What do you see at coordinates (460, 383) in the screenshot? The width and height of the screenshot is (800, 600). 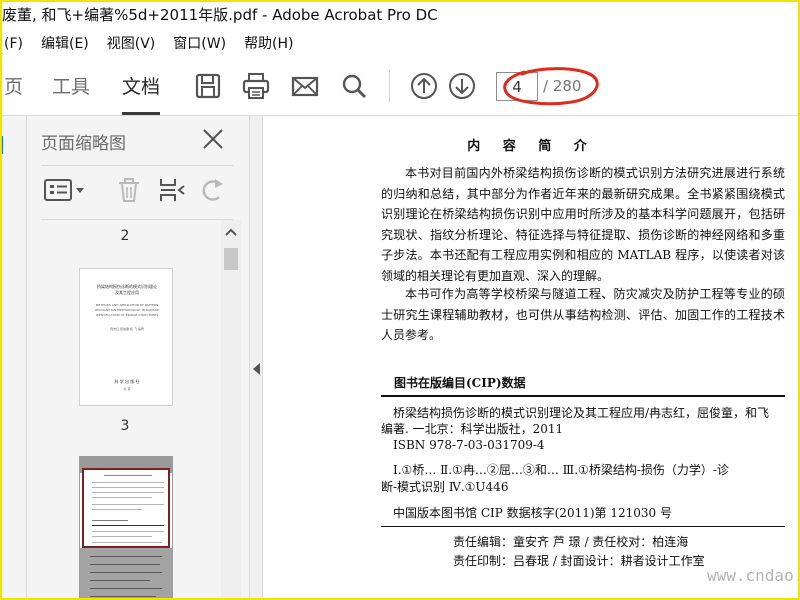 I see `cip-heading: 图书在版编目(CIP)数据` at bounding box center [460, 383].